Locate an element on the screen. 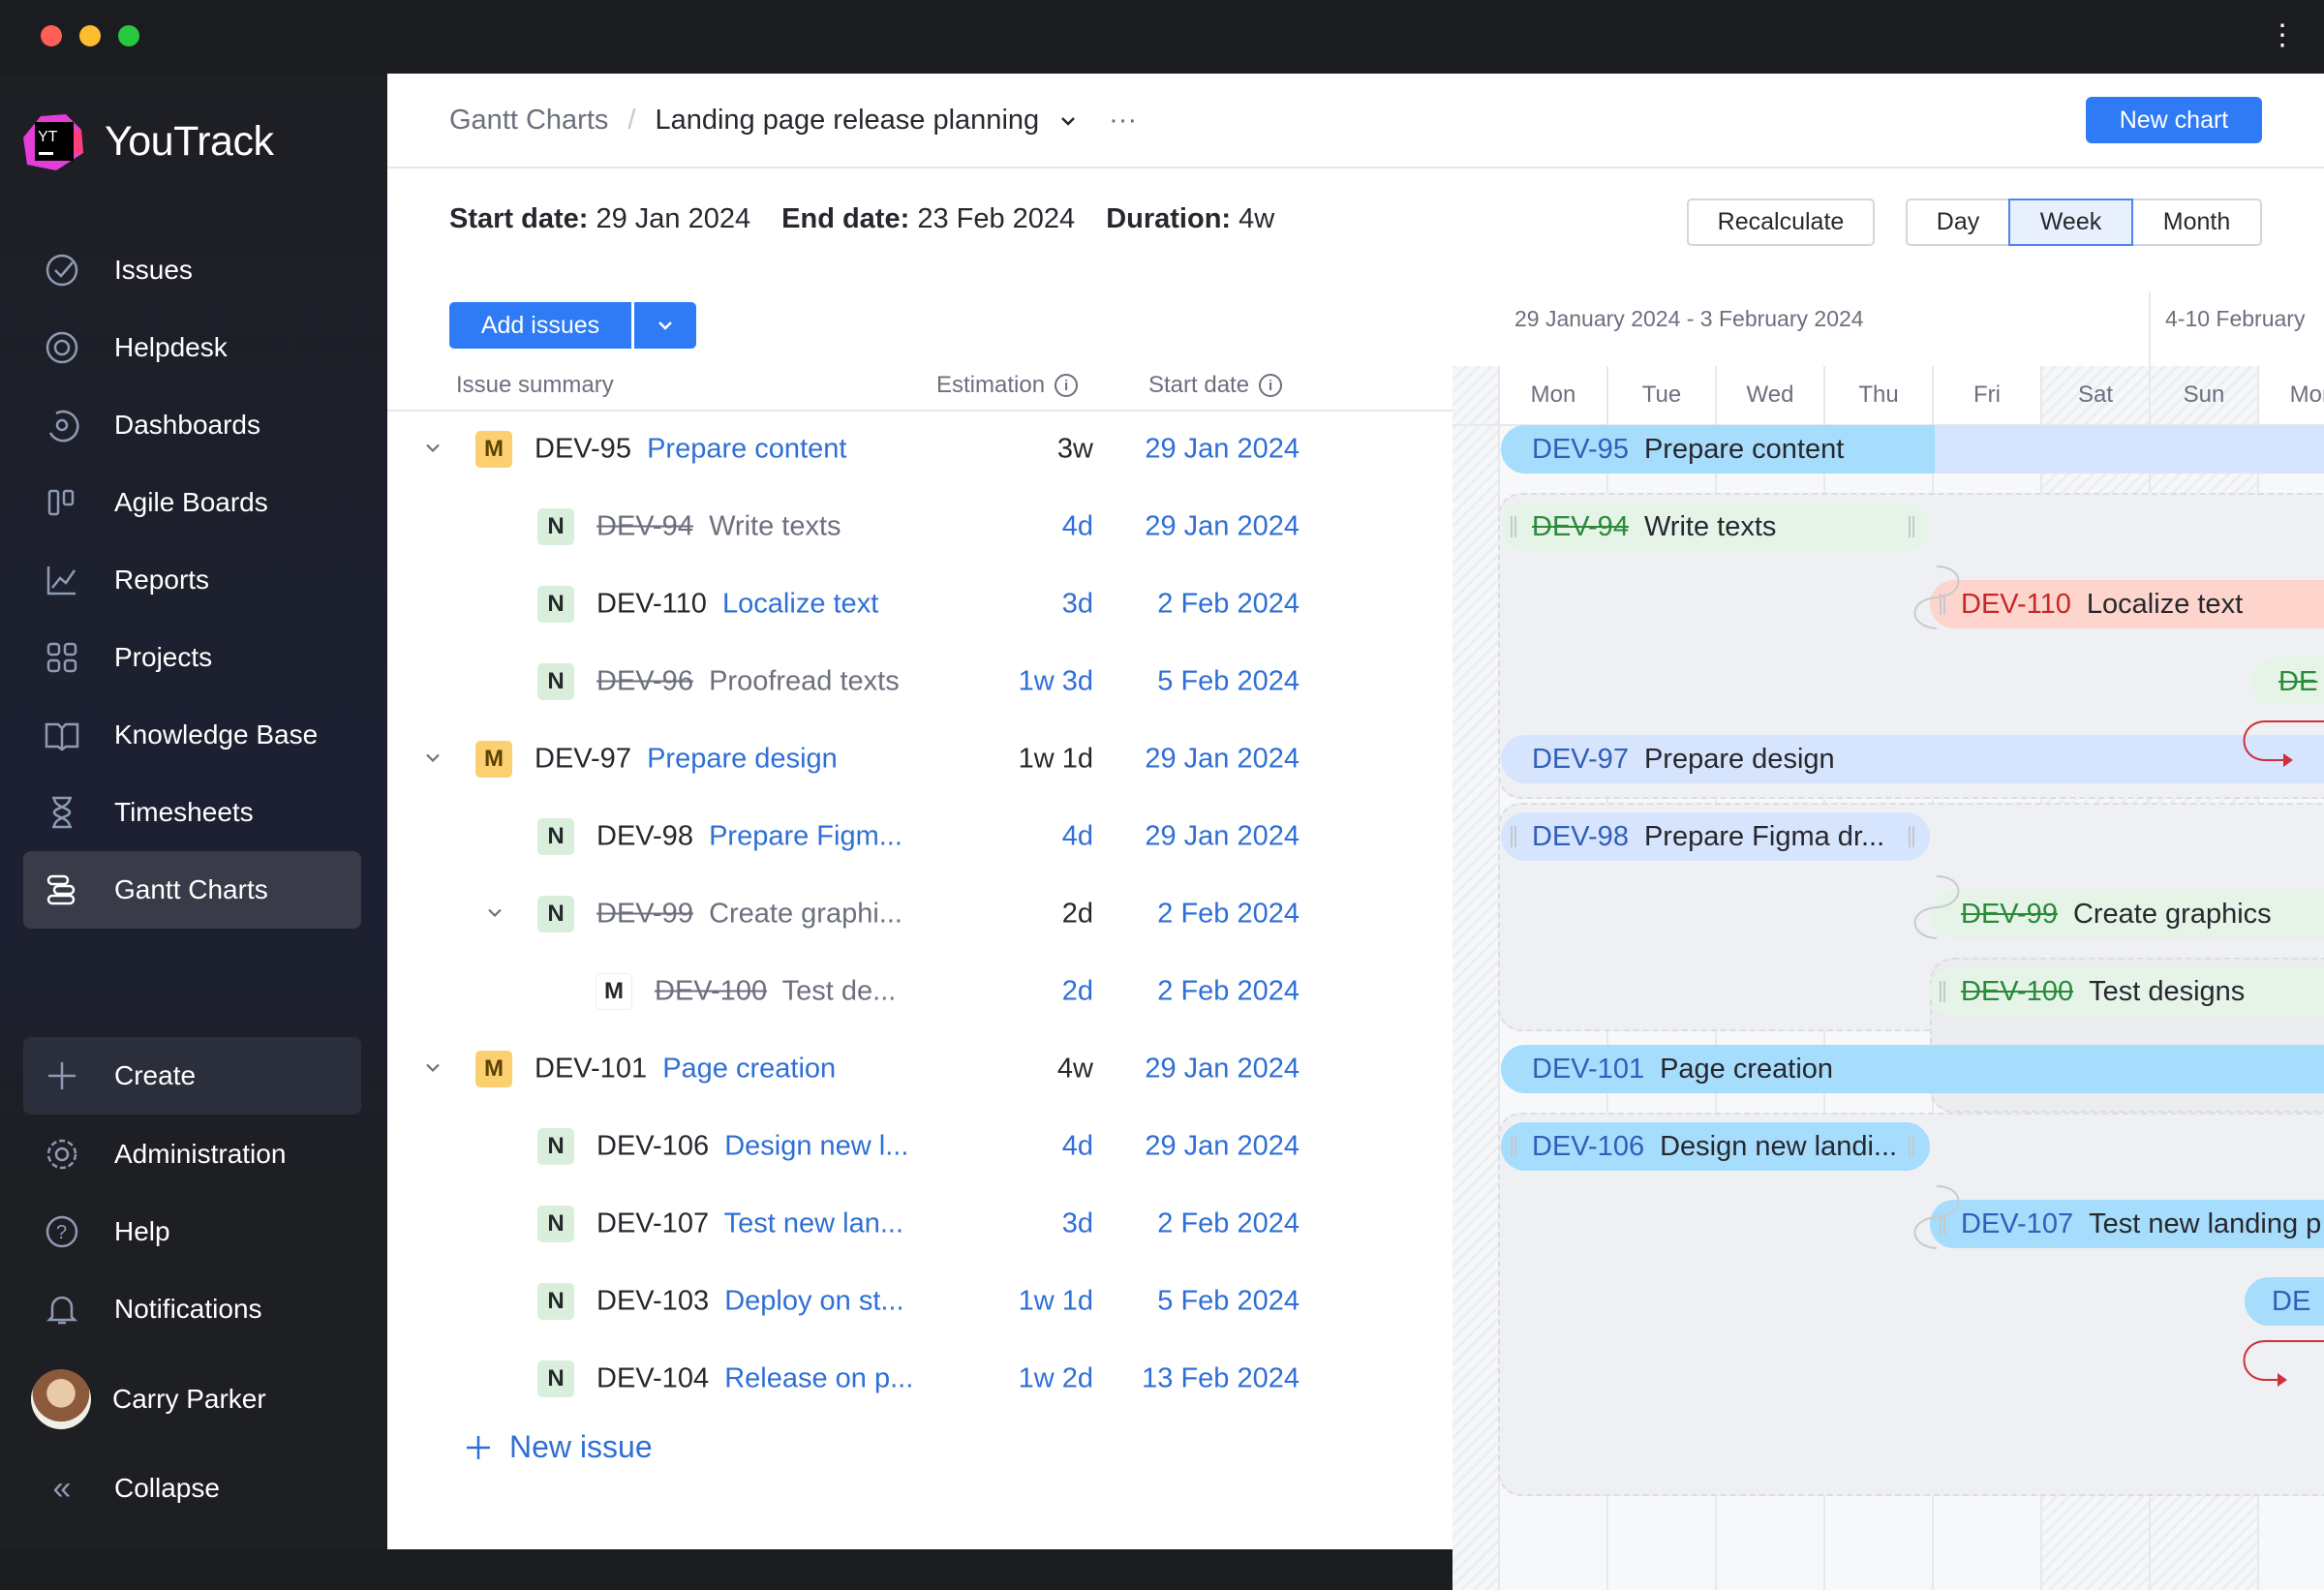  start-date-cell: 13 Feb 2024 is located at coordinates (1221, 1379).